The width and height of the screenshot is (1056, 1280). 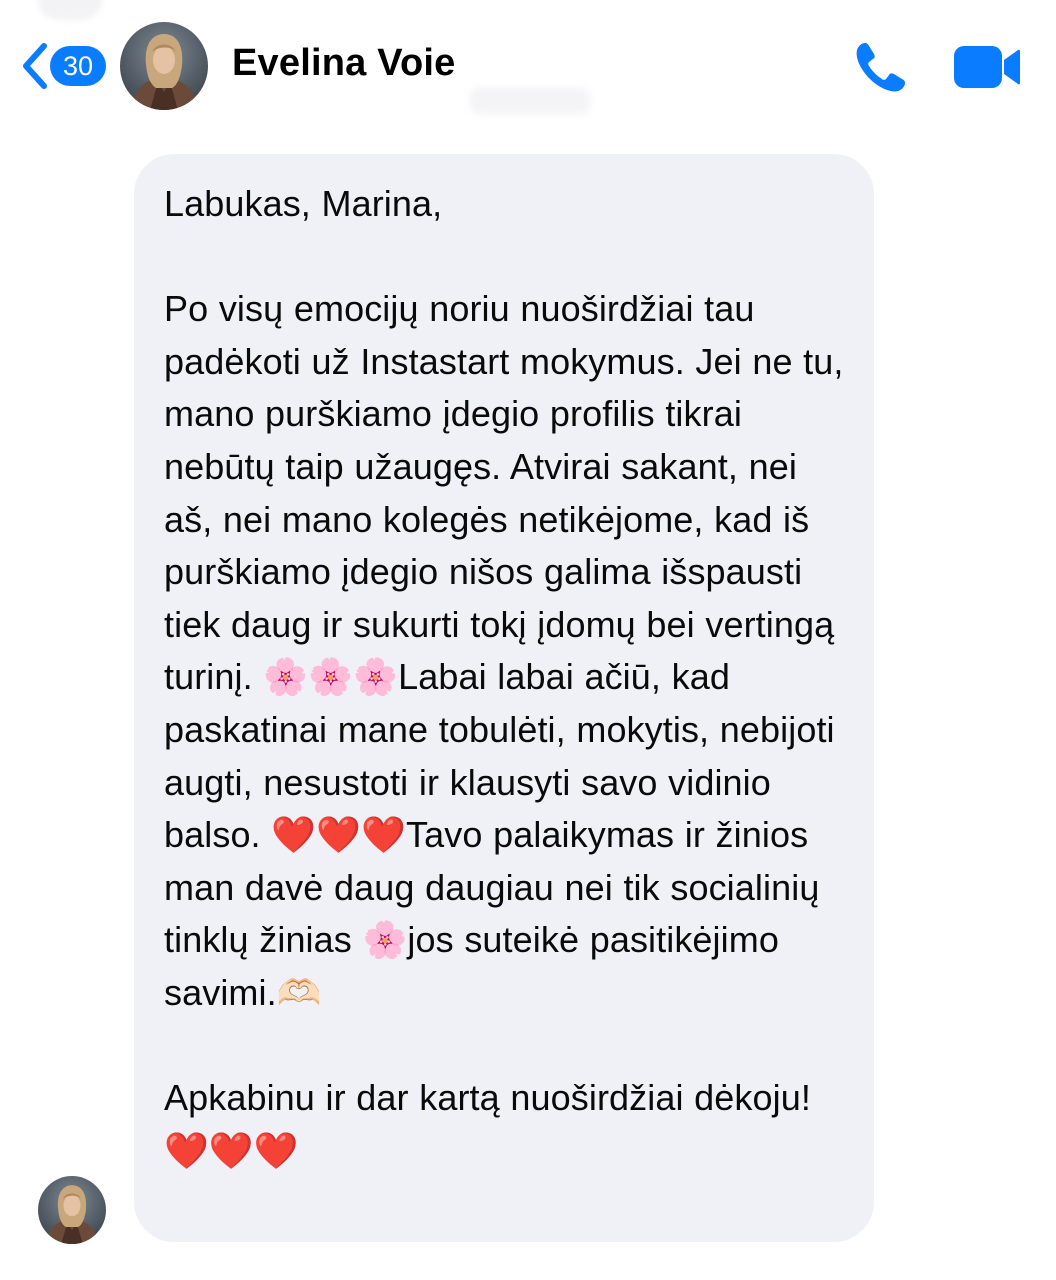 What do you see at coordinates (343, 63) in the screenshot?
I see `contact-name: Evelina Voie` at bounding box center [343, 63].